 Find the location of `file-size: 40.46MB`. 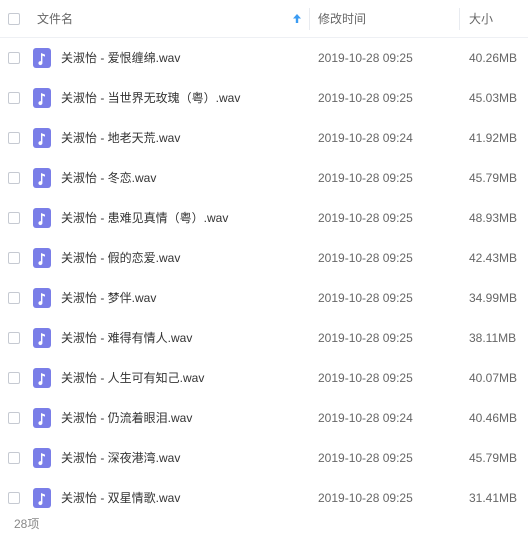

file-size: 40.46MB is located at coordinates (493, 418).